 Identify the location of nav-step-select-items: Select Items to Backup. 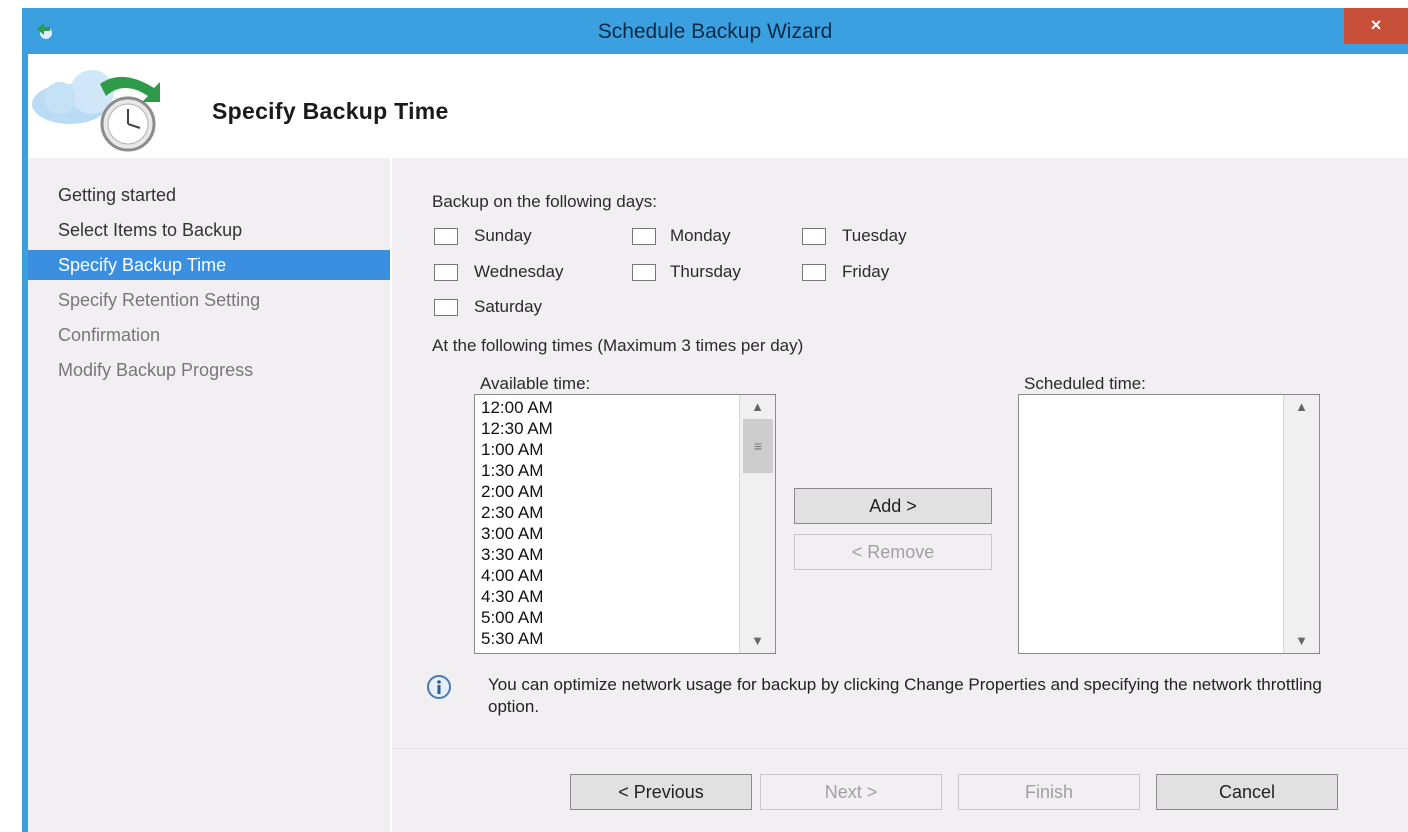
(209, 230).